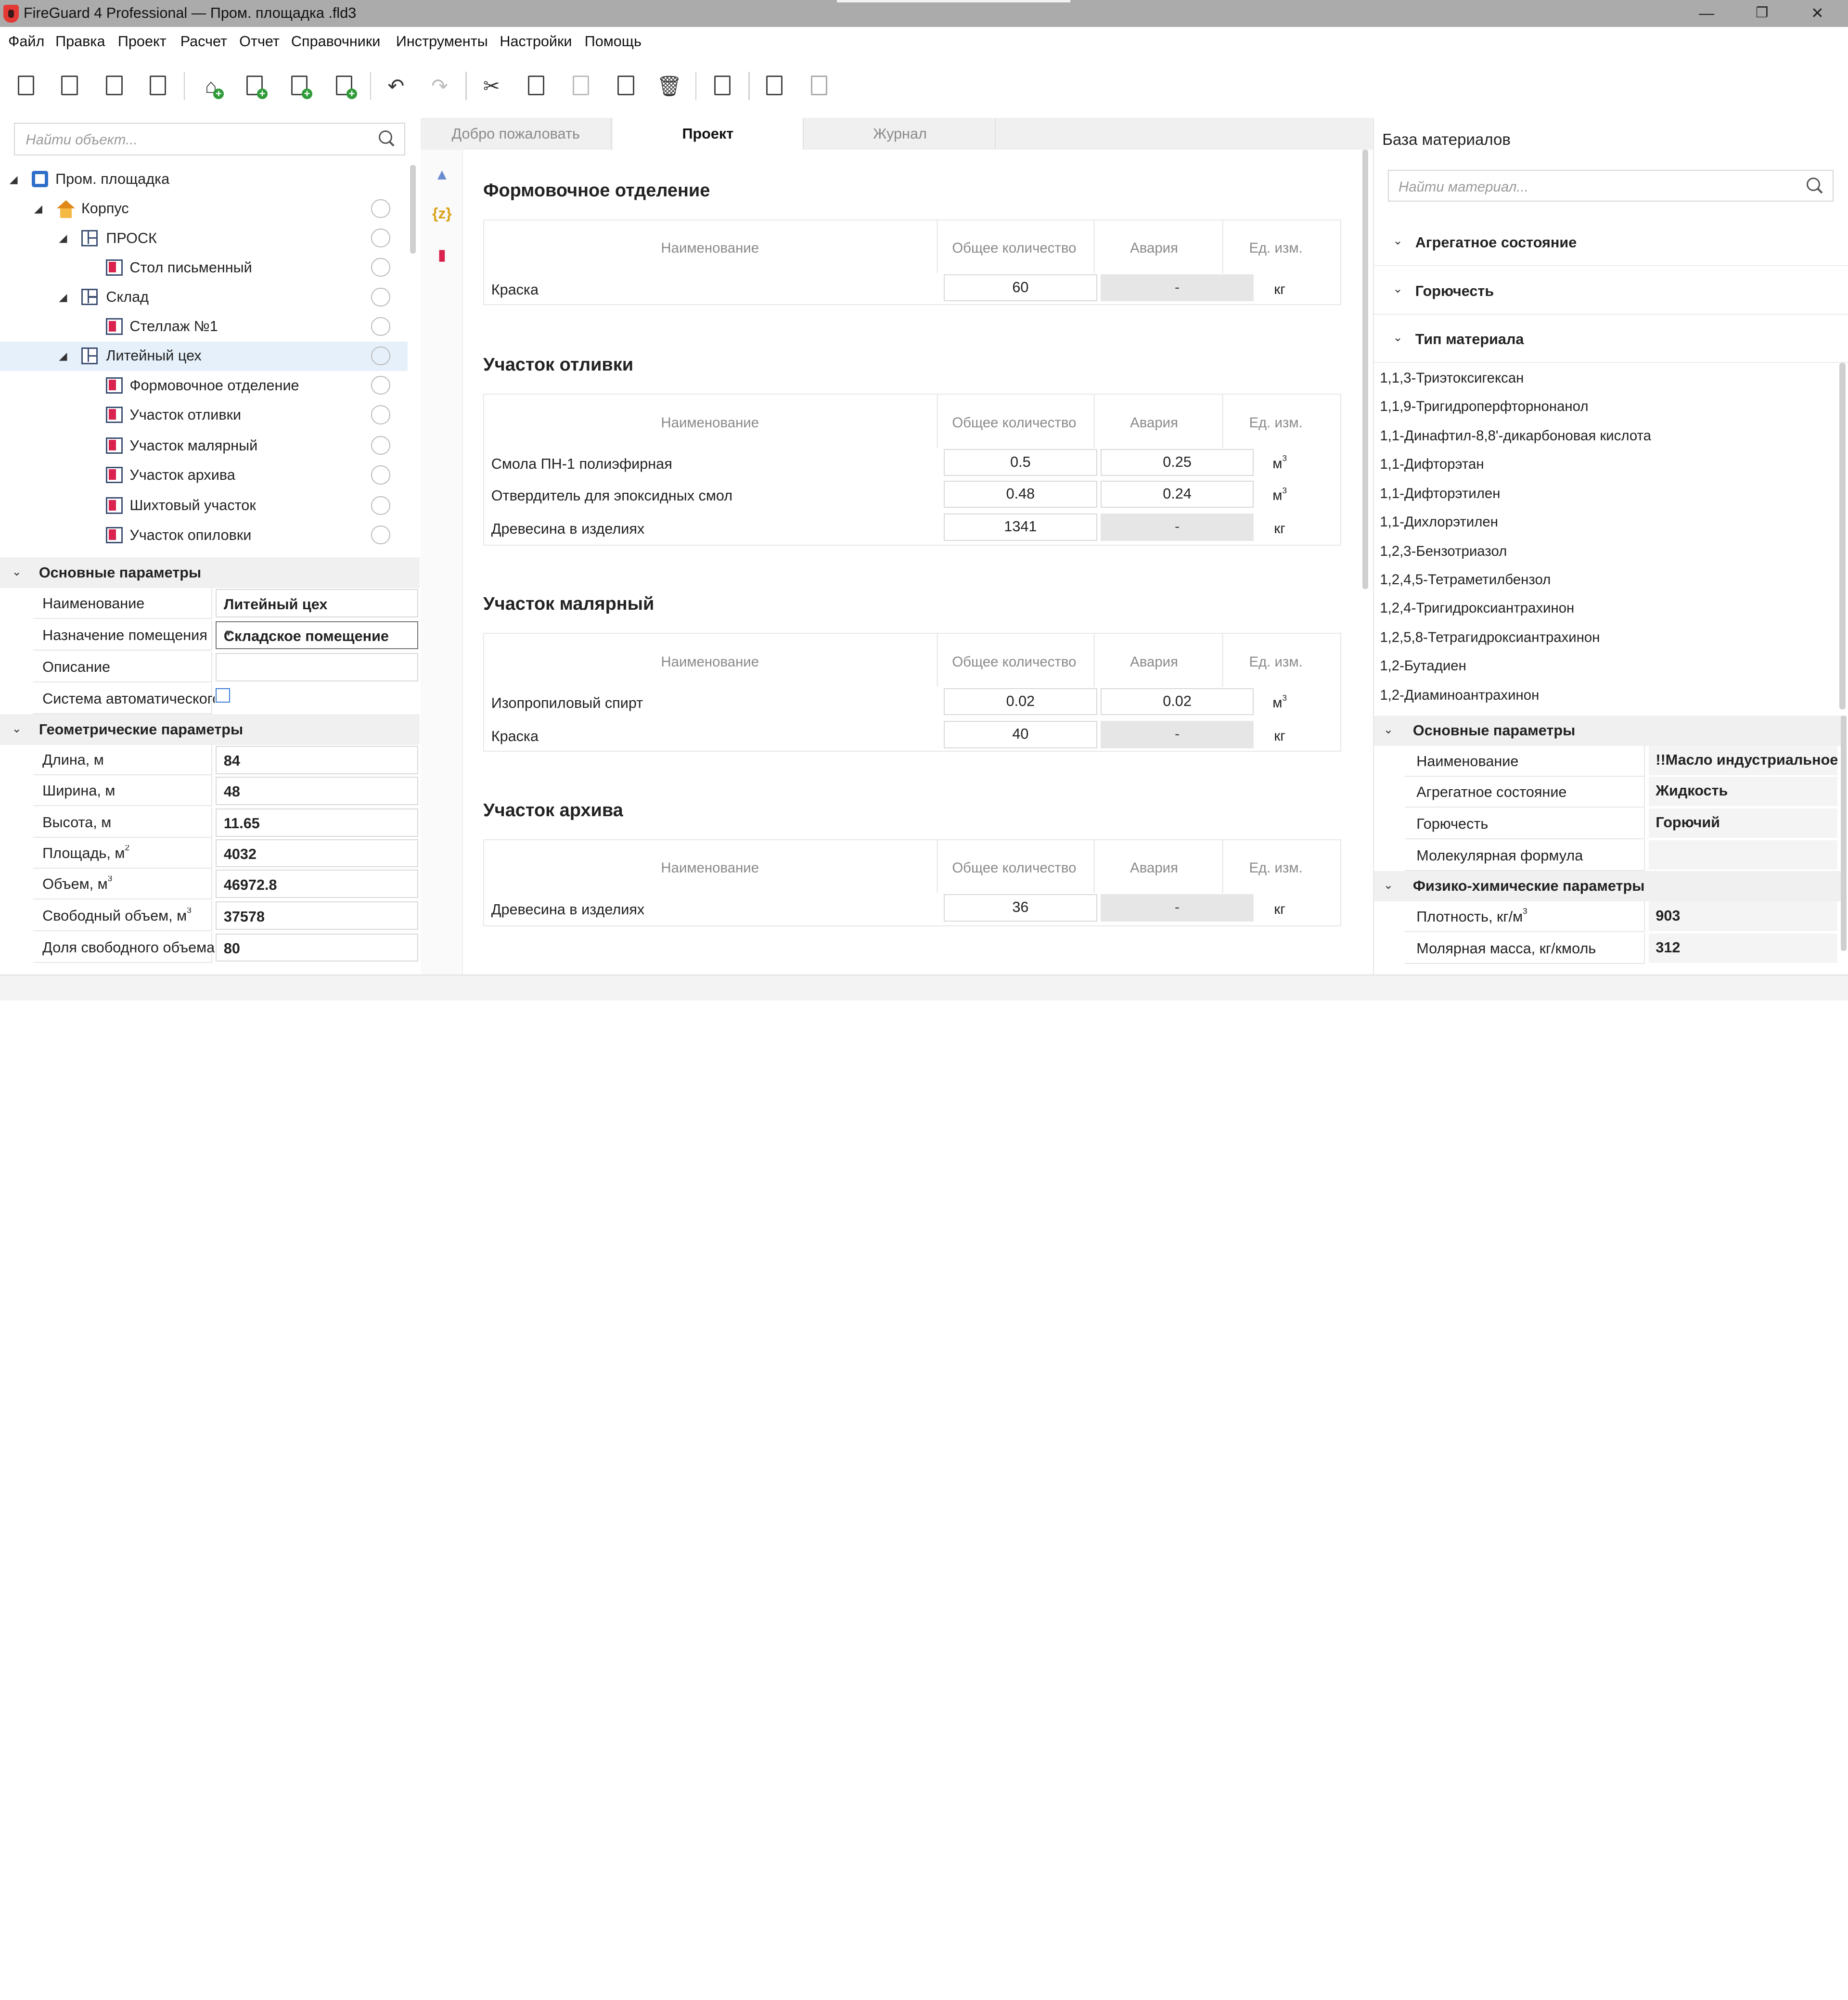 This screenshot has height=2000, width=1848. I want to click on menu-edit: Правка, so click(80, 41).